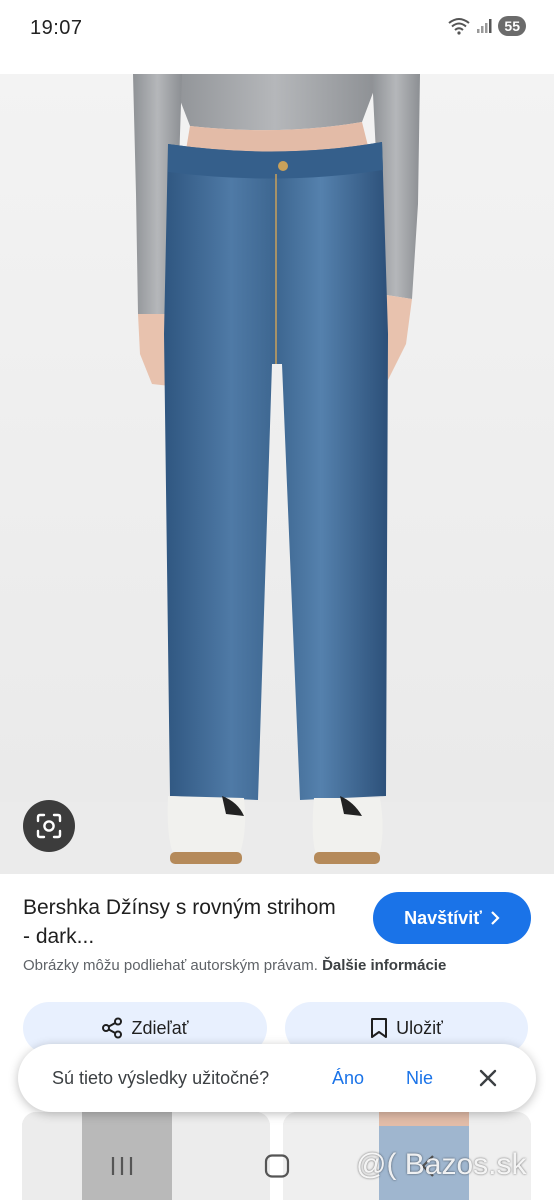 The image size is (554, 1200). What do you see at coordinates (277, 1078) in the screenshot?
I see `feedback-dialog: Sú tieto výsledky užitočné? Áno Nie` at bounding box center [277, 1078].